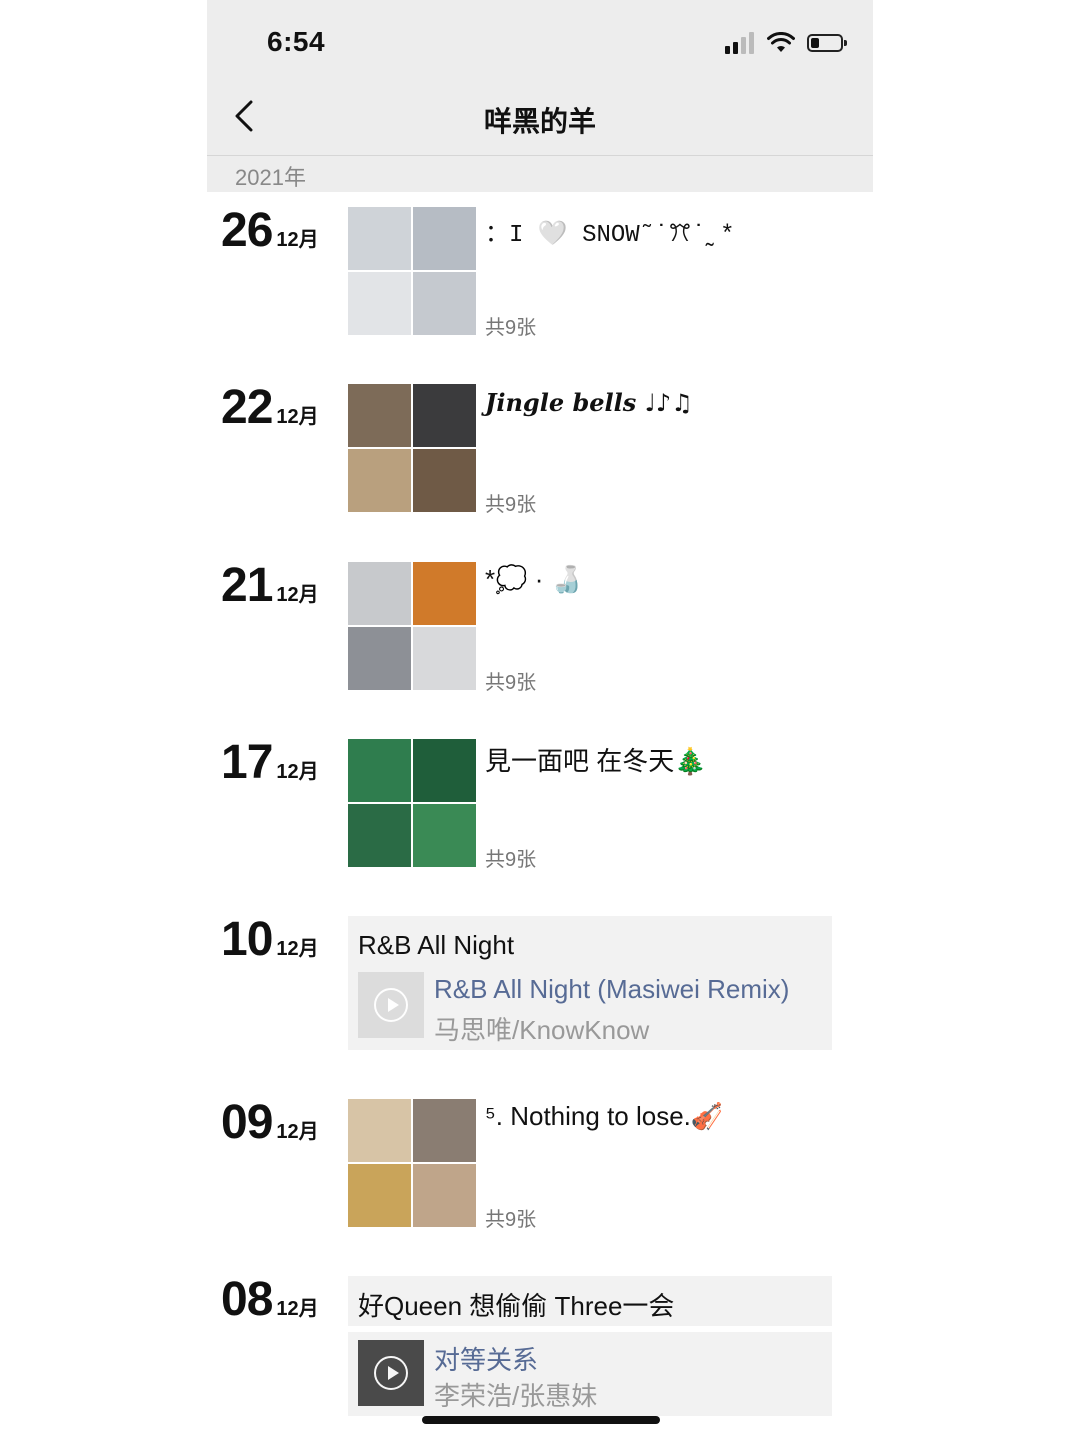 This screenshot has width=1080, height=1439. Describe the element at coordinates (540, 77) in the screenshot. I see `top-bar: 6:54 咩黑的羊` at that location.